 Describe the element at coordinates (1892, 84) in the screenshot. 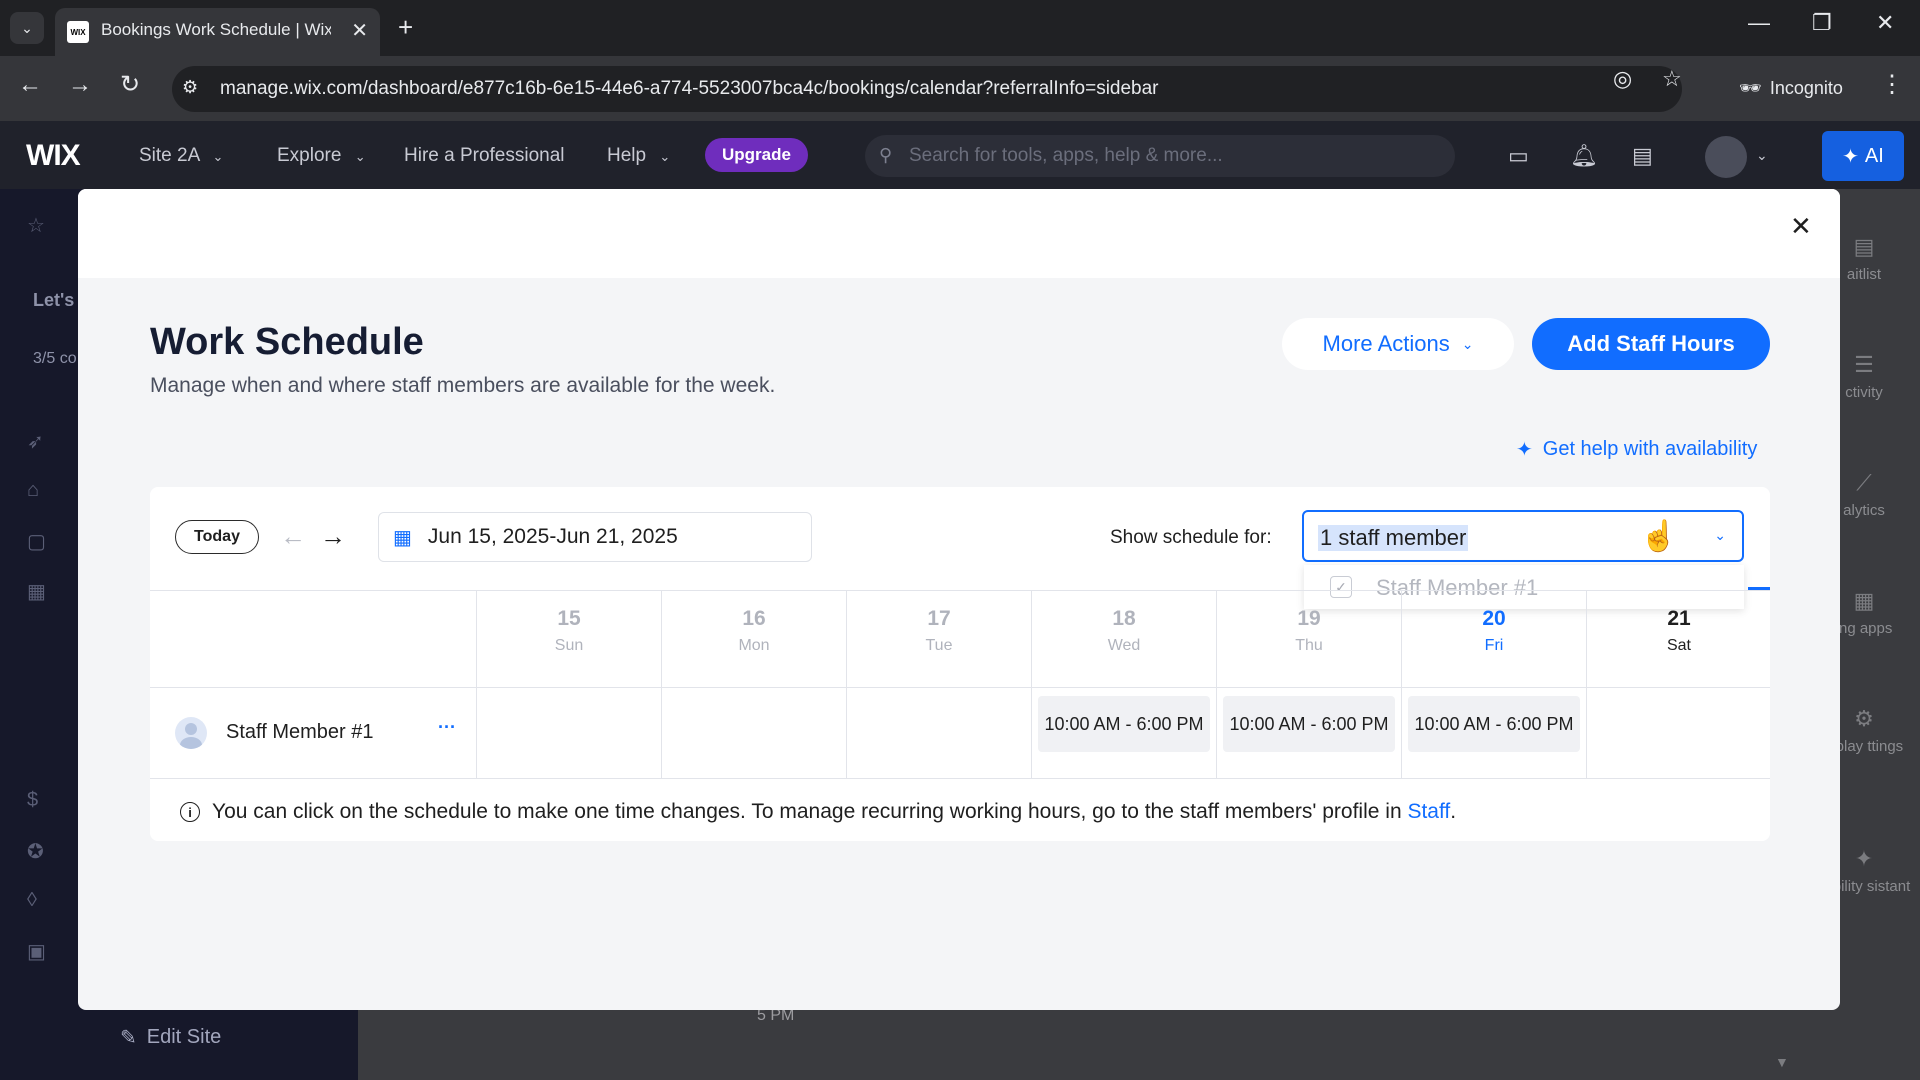

I see `browser-menu-icon: ⋮` at that location.